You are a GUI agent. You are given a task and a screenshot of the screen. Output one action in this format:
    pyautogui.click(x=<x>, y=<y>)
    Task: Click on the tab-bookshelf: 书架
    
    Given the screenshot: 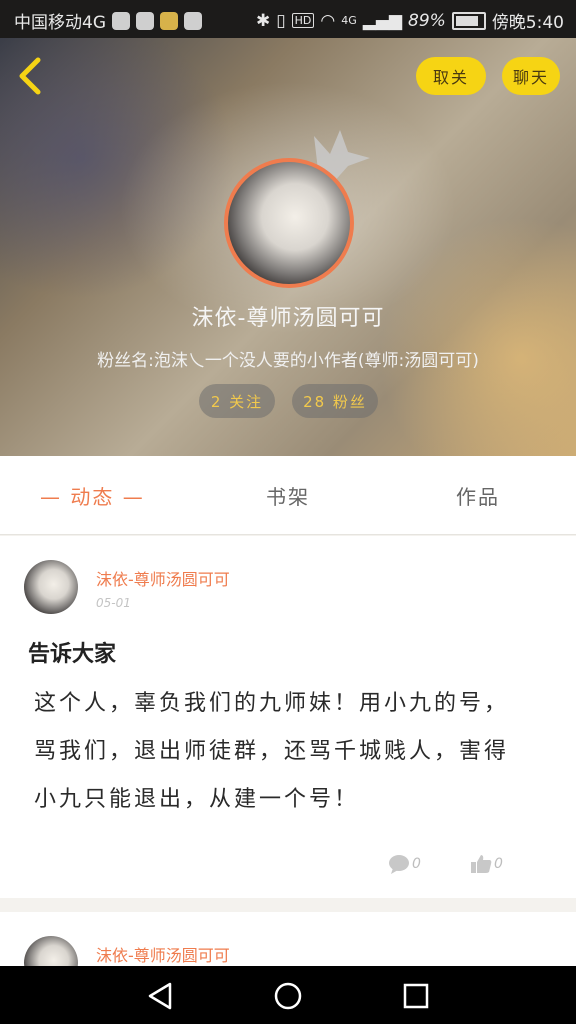 What is the action you would take?
    pyautogui.click(x=288, y=495)
    